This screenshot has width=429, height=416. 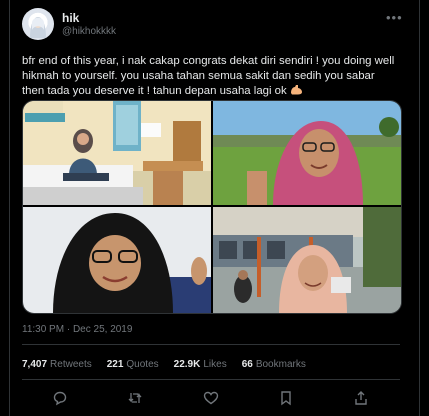 I want to click on heart-icon, so click(x=211, y=398).